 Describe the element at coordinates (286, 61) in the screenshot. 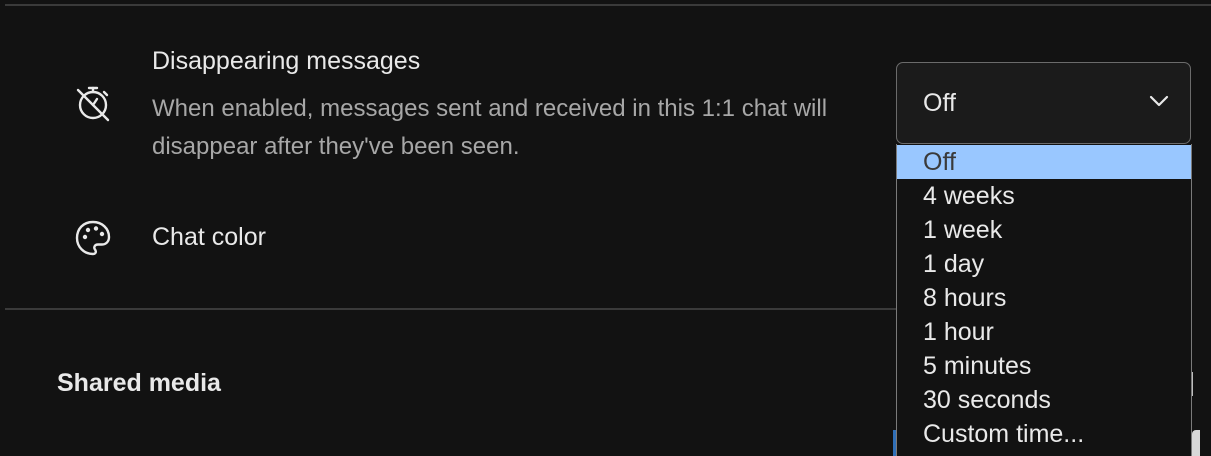

I see `disappearing-messages-title: Disappearing messages` at that location.